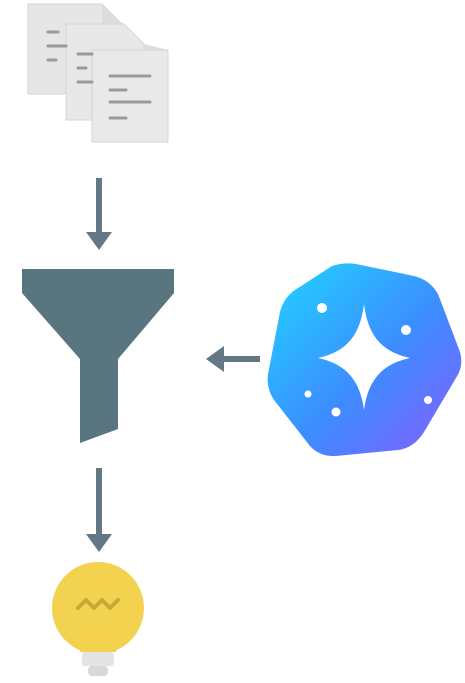 The height and width of the screenshot is (683, 465). Describe the element at coordinates (233, 359) in the screenshot. I see `arrow-left-icon` at that location.